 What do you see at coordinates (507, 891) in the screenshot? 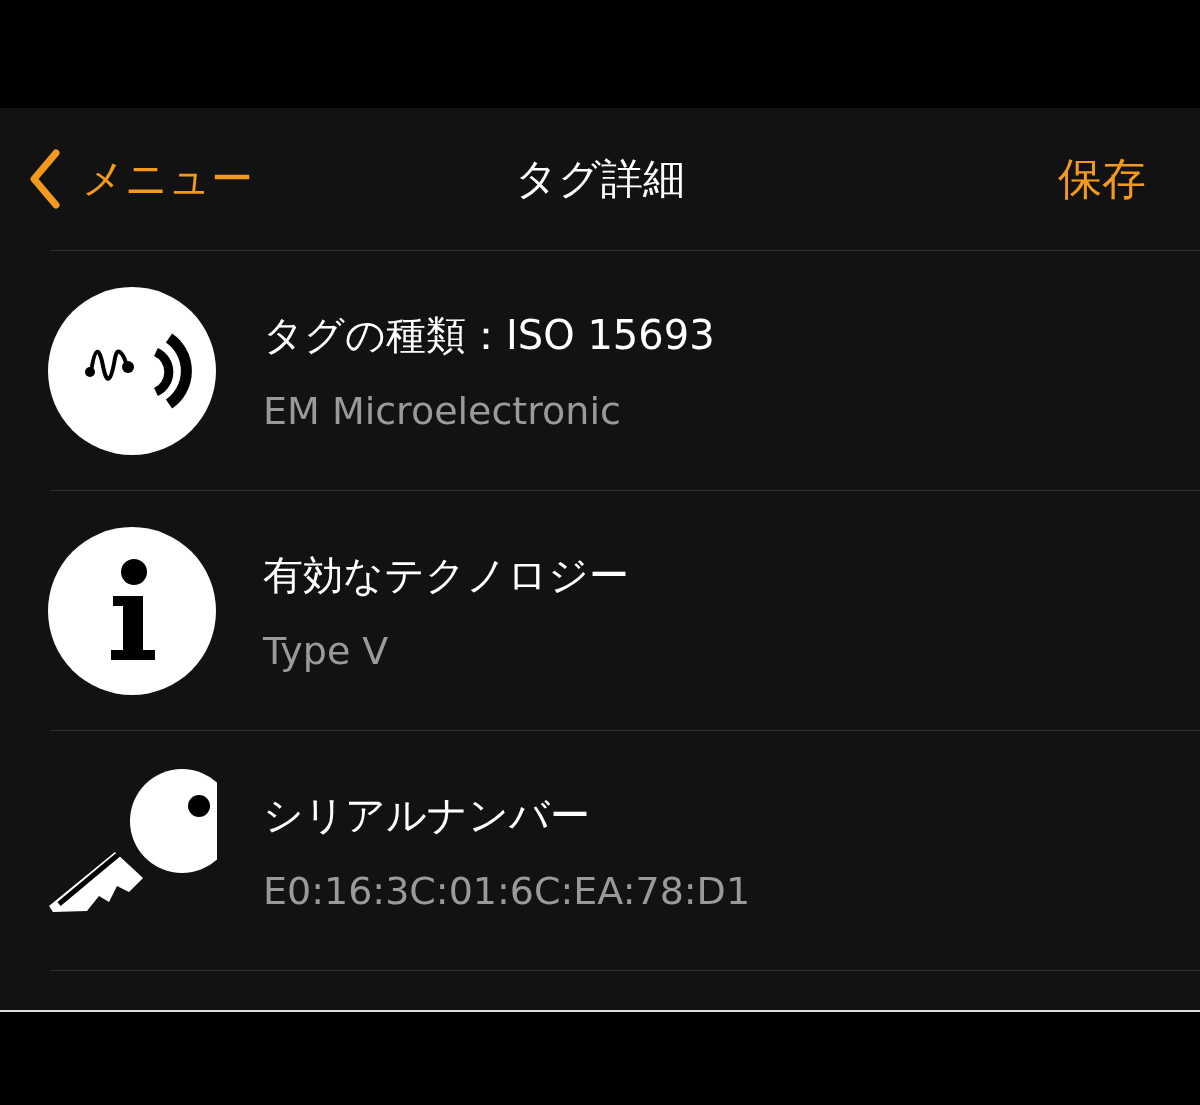
I see `row-value: E0:16:3C:01:6C:EA:78:D1` at bounding box center [507, 891].